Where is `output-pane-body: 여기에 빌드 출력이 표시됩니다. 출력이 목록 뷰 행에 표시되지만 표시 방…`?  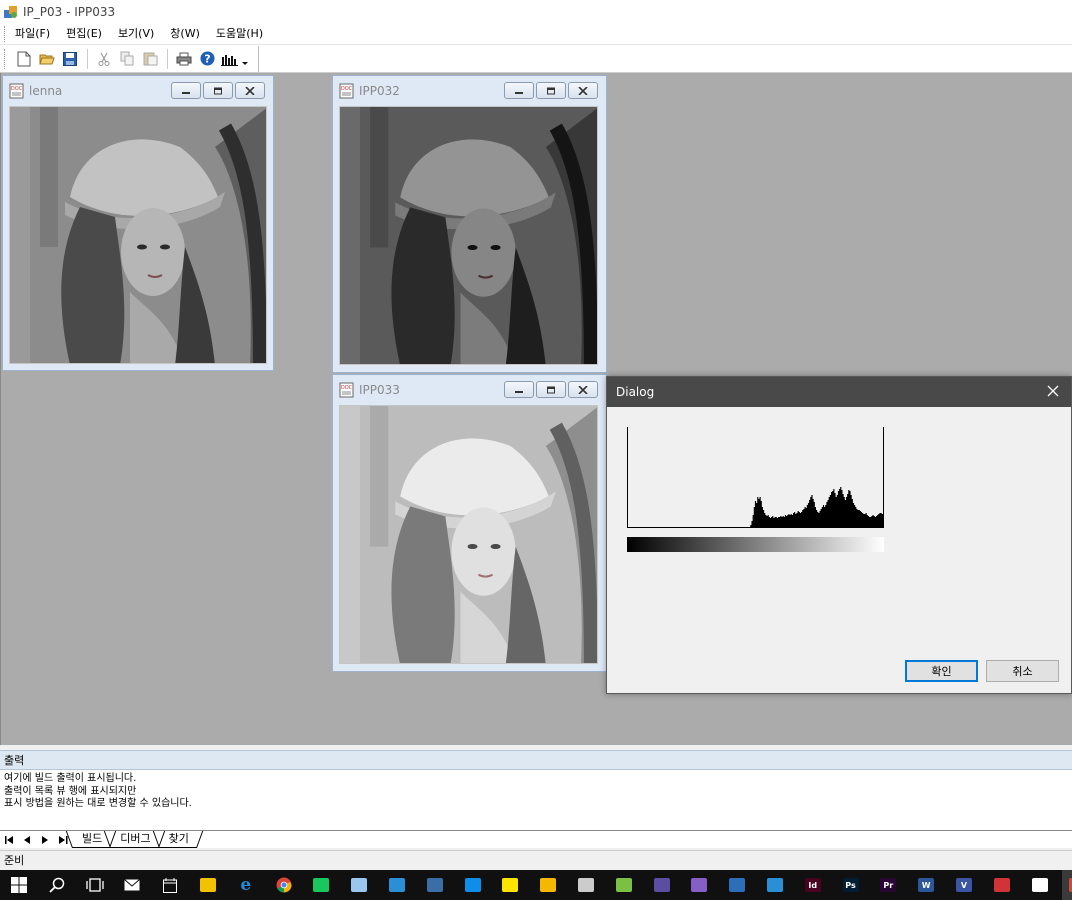 output-pane-body: 여기에 빌드 출력이 표시됩니다. 출력이 목록 뷰 행에 표시되지만 표시 방… is located at coordinates (536, 800).